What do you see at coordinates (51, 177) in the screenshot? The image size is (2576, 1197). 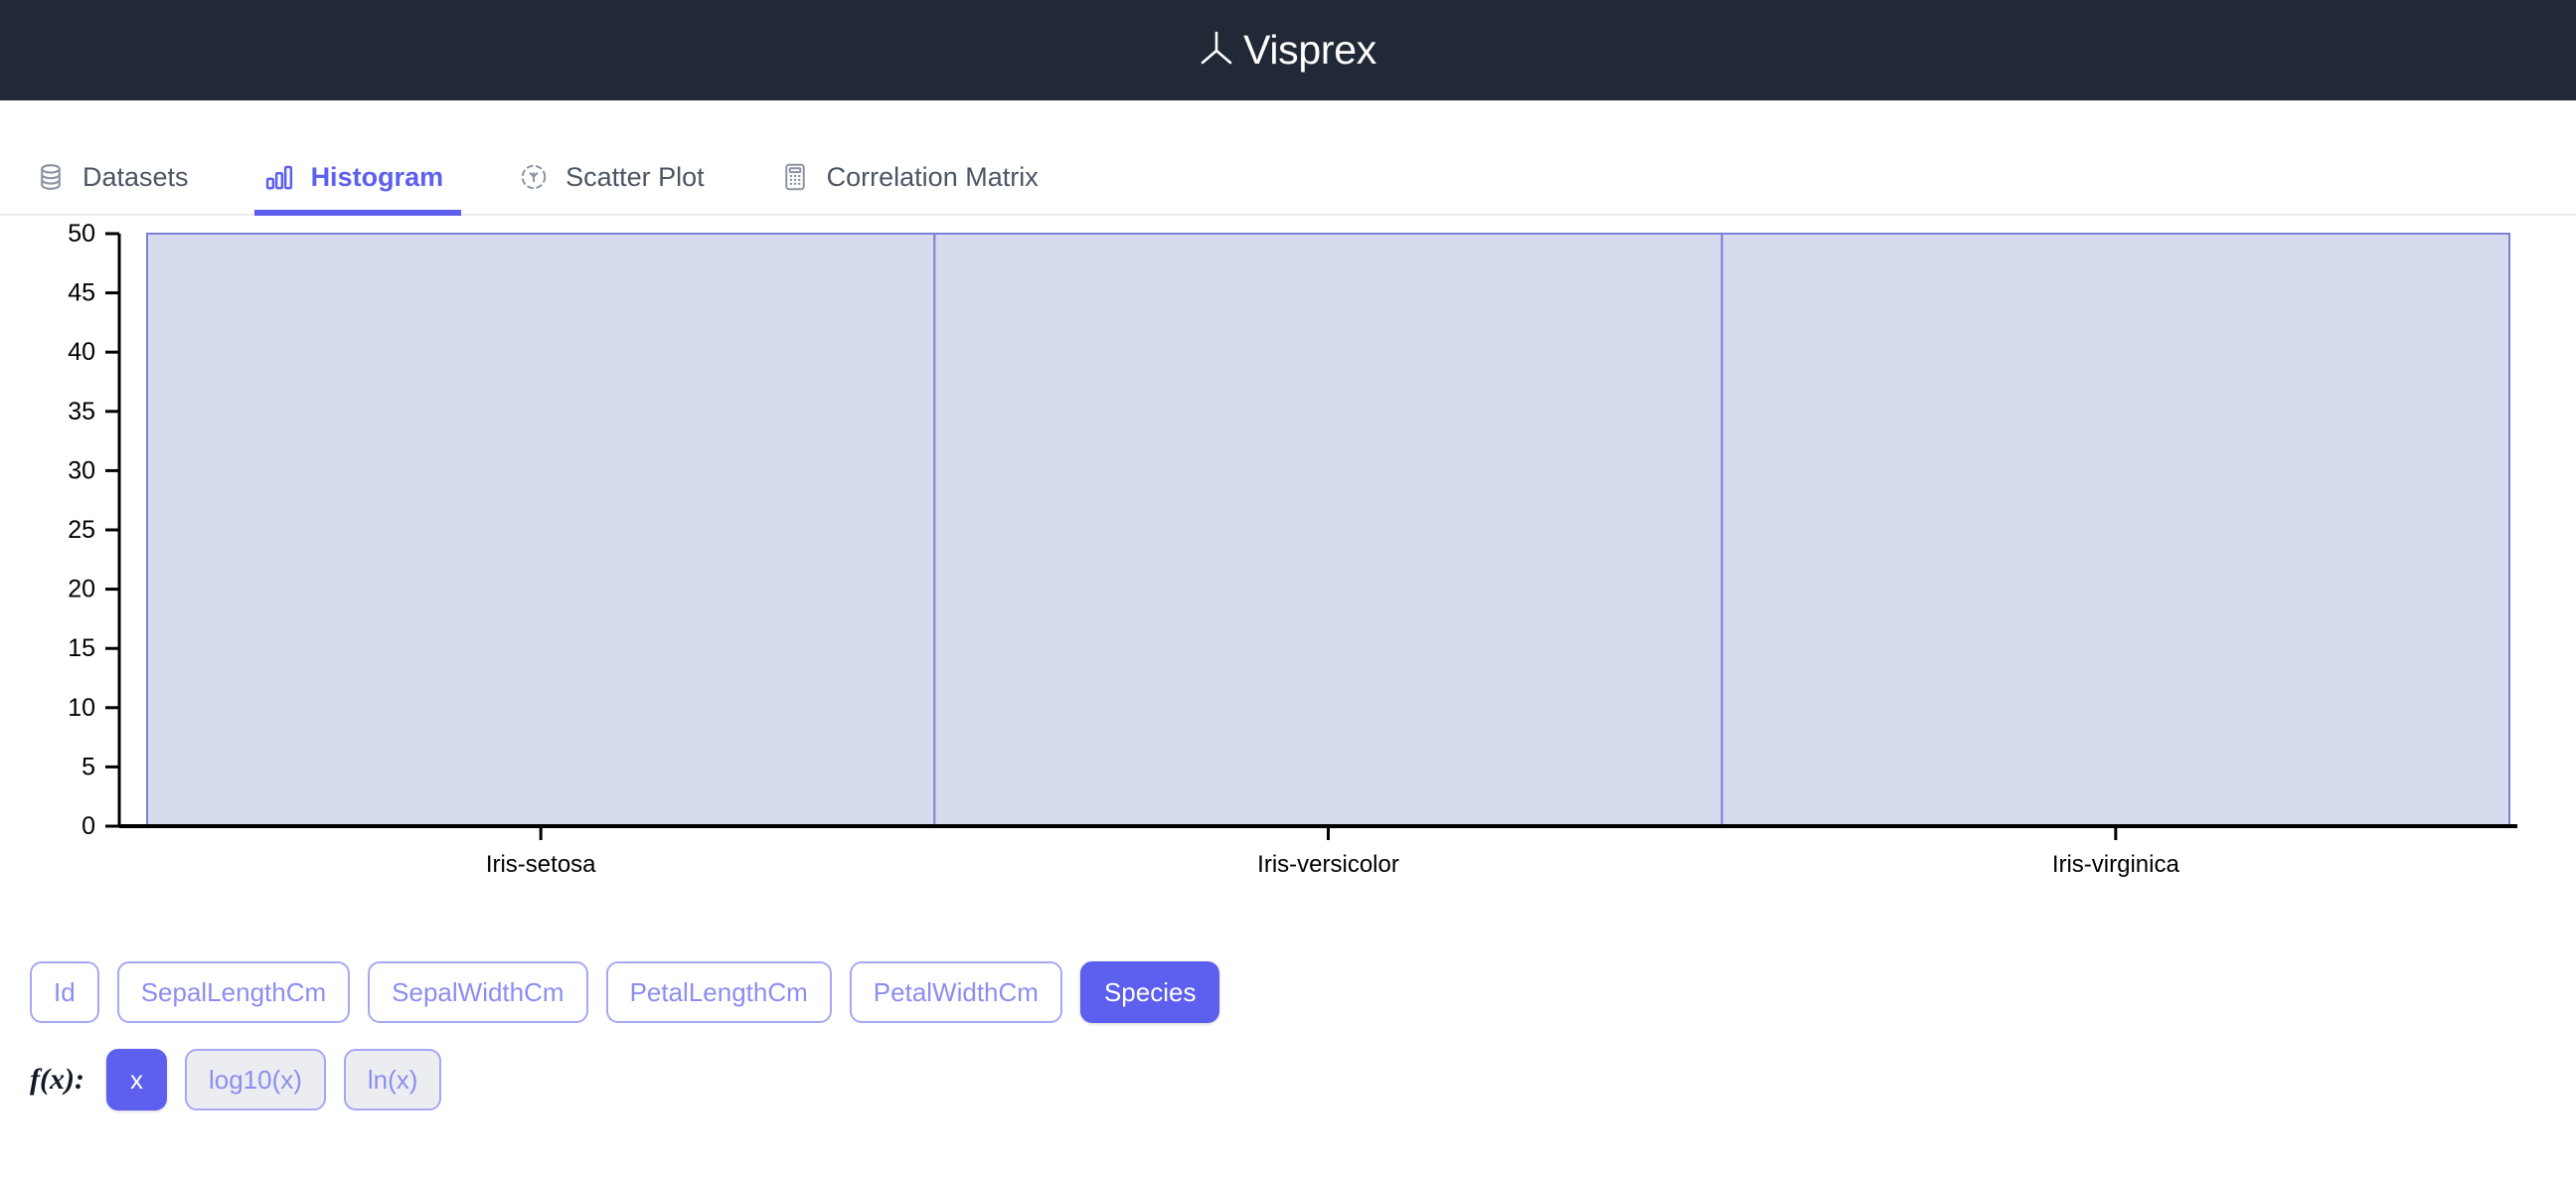 I see `database-icon` at bounding box center [51, 177].